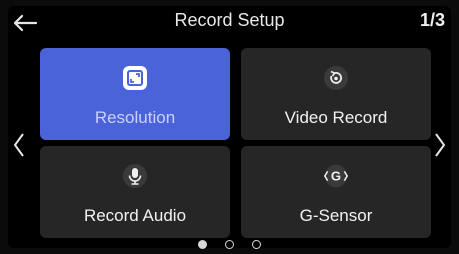 This screenshot has height=254, width=459. I want to click on tile-label: Video Record, so click(336, 117).